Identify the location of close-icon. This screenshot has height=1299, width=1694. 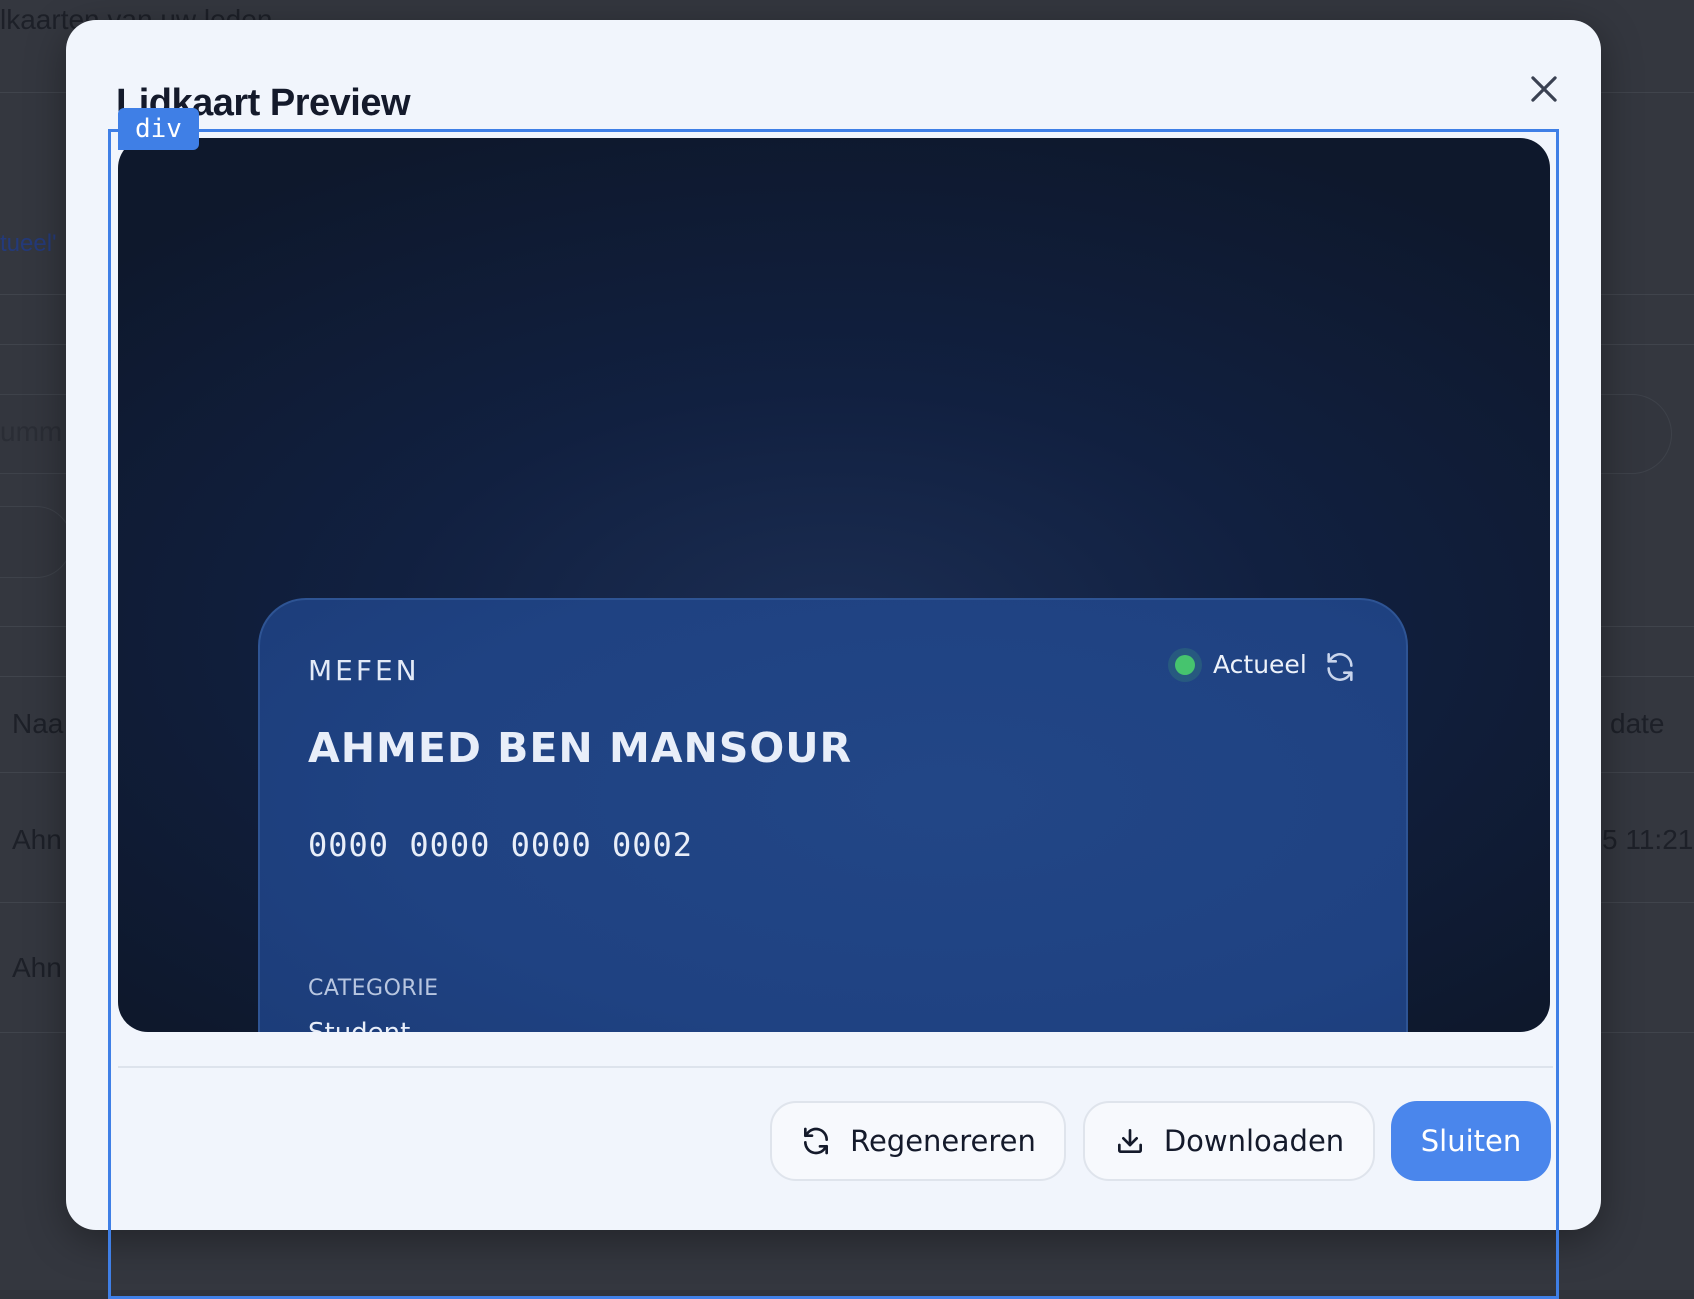
(1544, 89).